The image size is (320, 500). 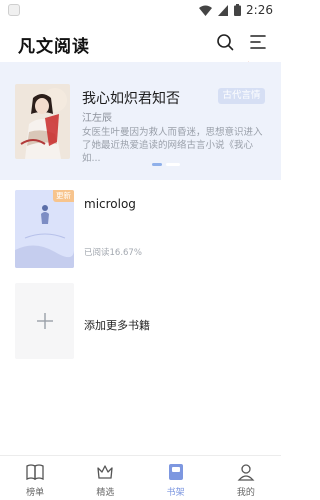 I want to click on menu-button, so click(x=258, y=42).